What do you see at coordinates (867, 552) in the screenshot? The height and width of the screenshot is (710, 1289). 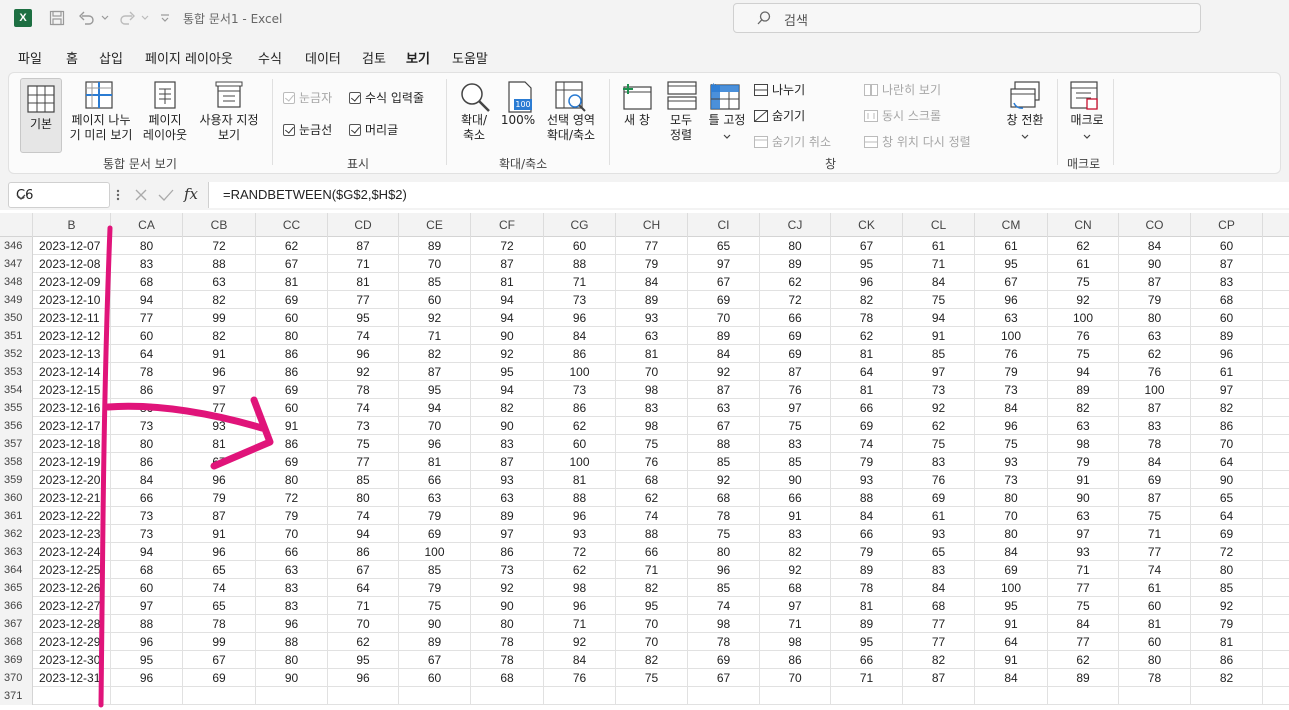 I see `cell: 79` at bounding box center [867, 552].